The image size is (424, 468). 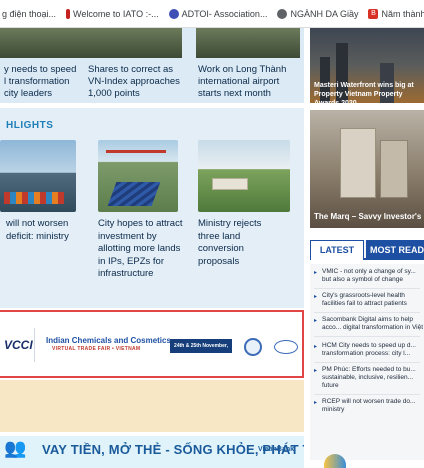 I want to click on highlight-image-port, so click(x=38, y=176).